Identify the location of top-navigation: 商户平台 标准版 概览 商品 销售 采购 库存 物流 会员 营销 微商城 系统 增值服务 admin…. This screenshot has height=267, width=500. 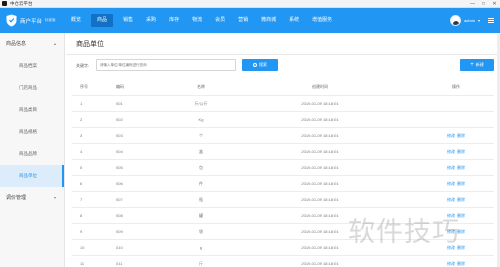
(250, 20).